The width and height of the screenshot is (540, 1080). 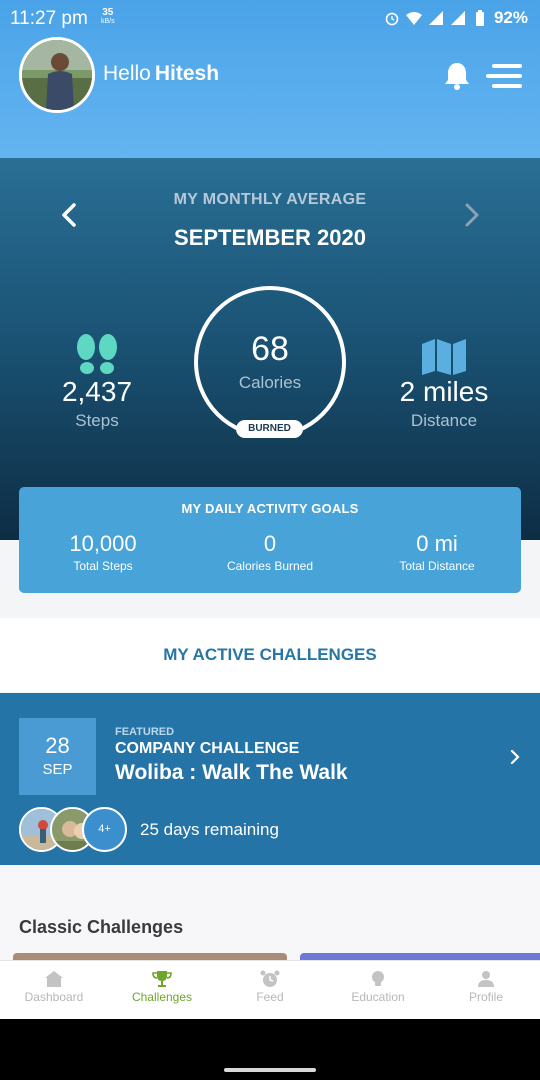 I want to click on user-name: Hitesh, so click(x=187, y=73).